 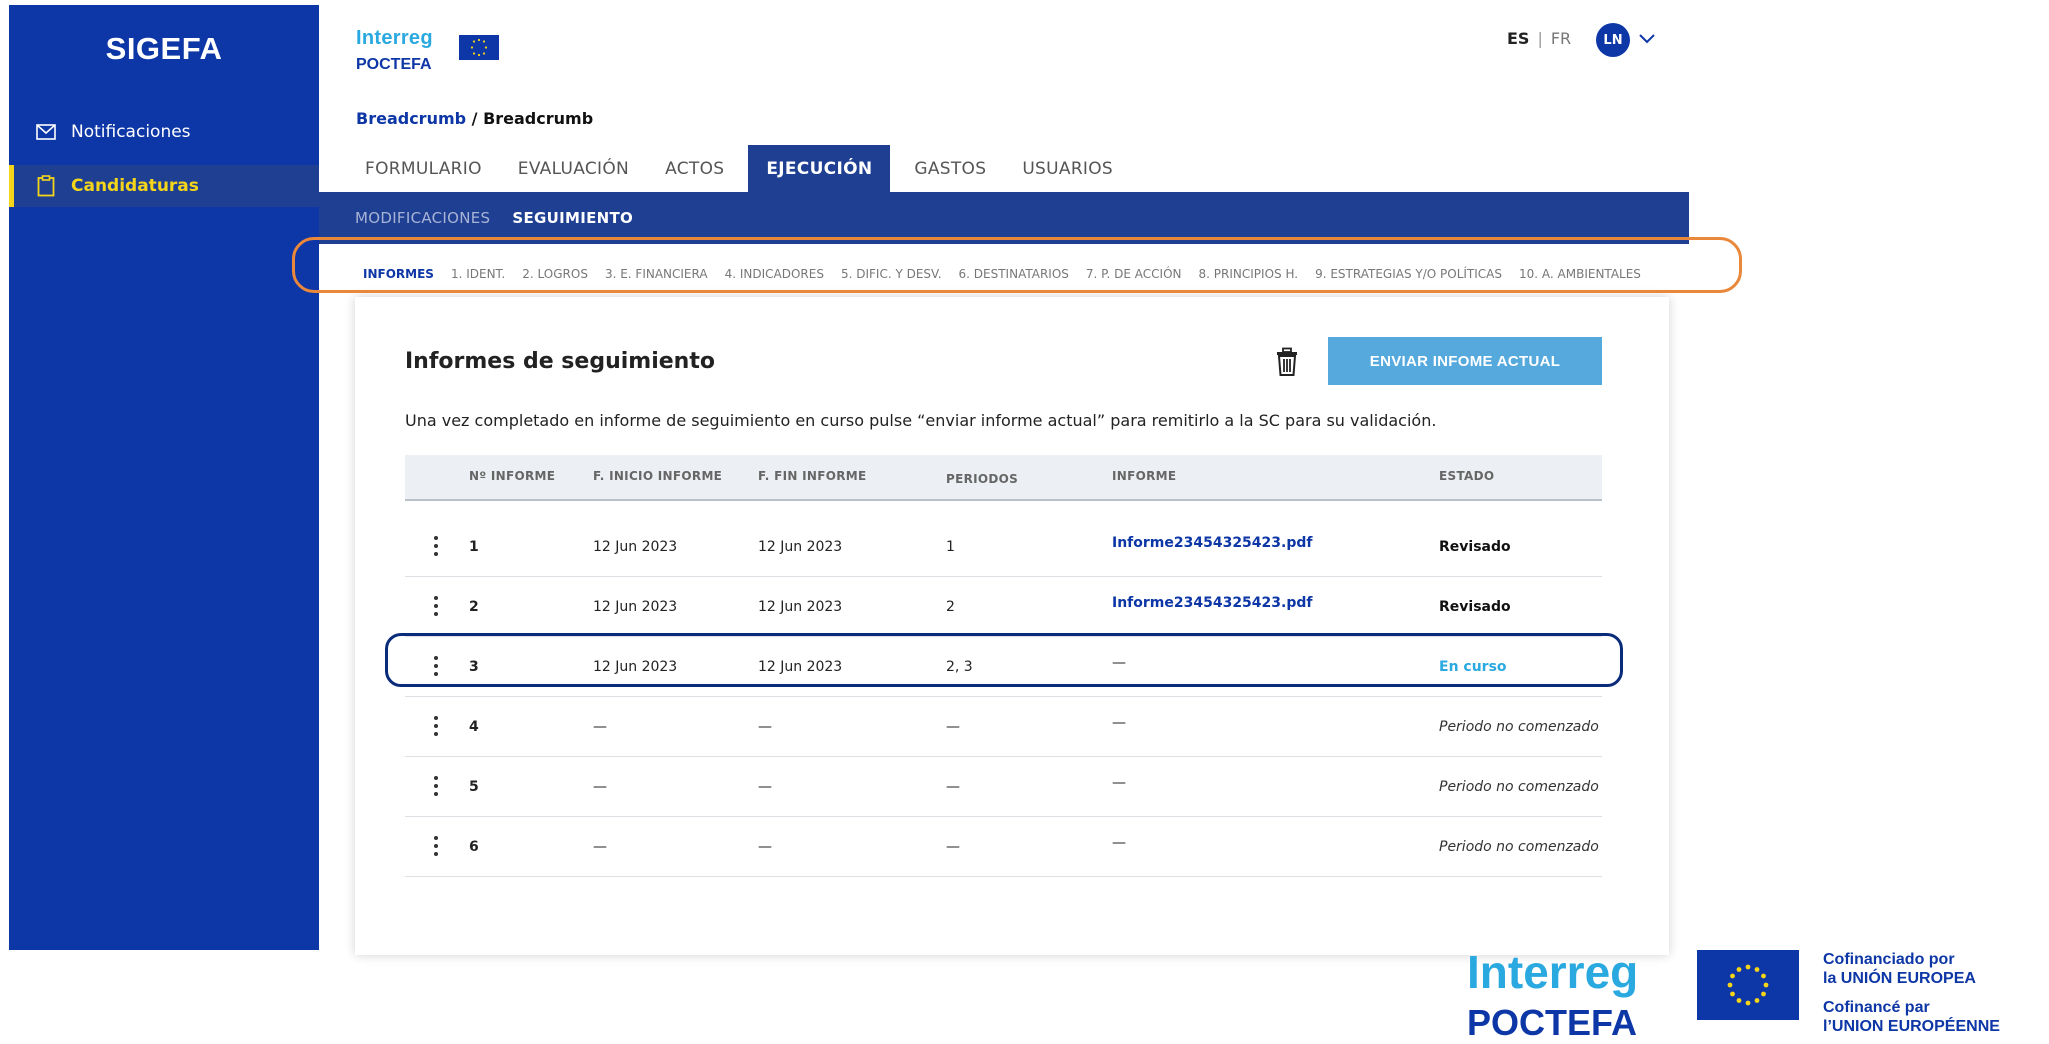 I want to click on col-estado: ESTADO, so click(x=1467, y=476).